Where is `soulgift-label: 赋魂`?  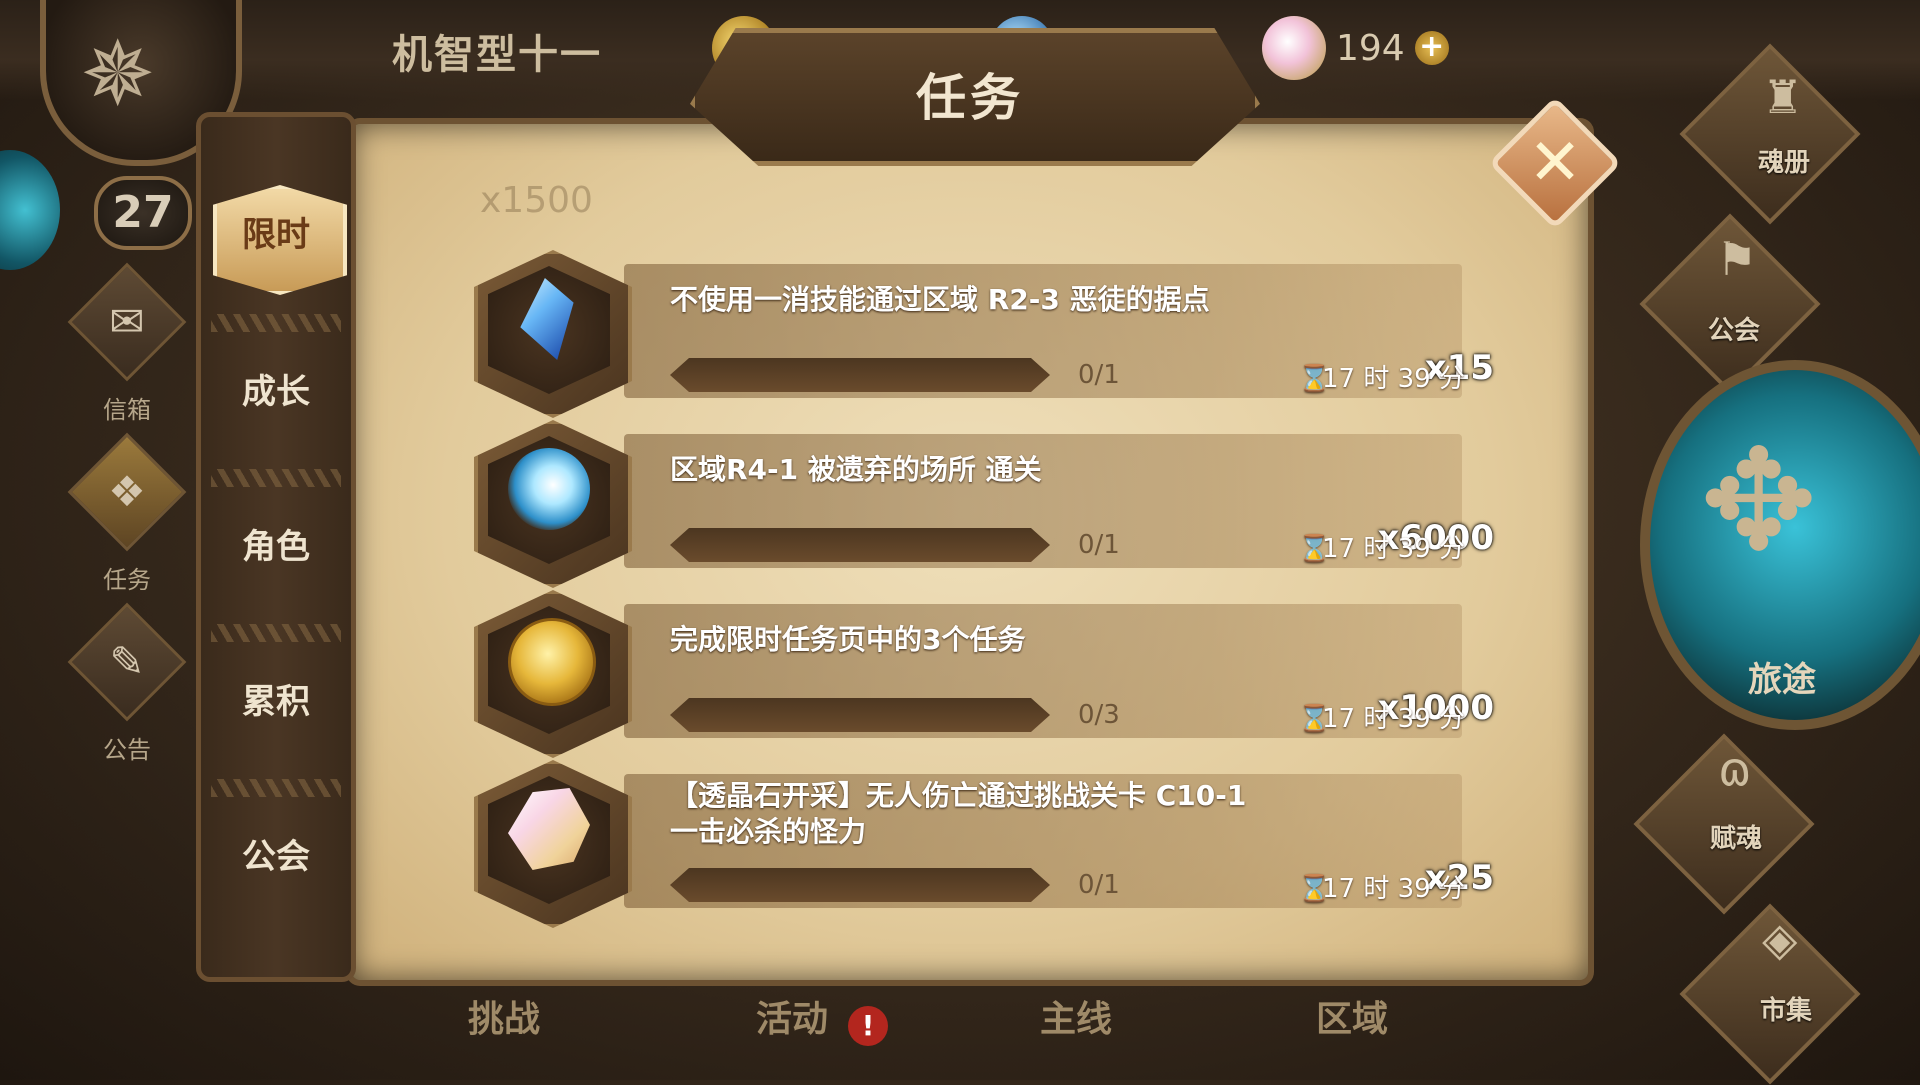
soulgift-label: 赋魂 is located at coordinates (1736, 839).